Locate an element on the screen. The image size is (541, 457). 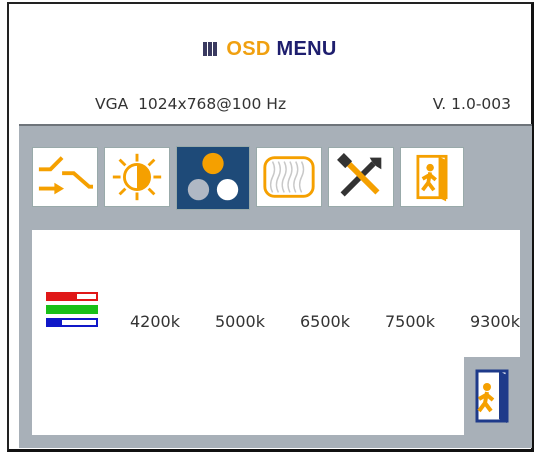
color-icon is located at coordinates (213, 176).